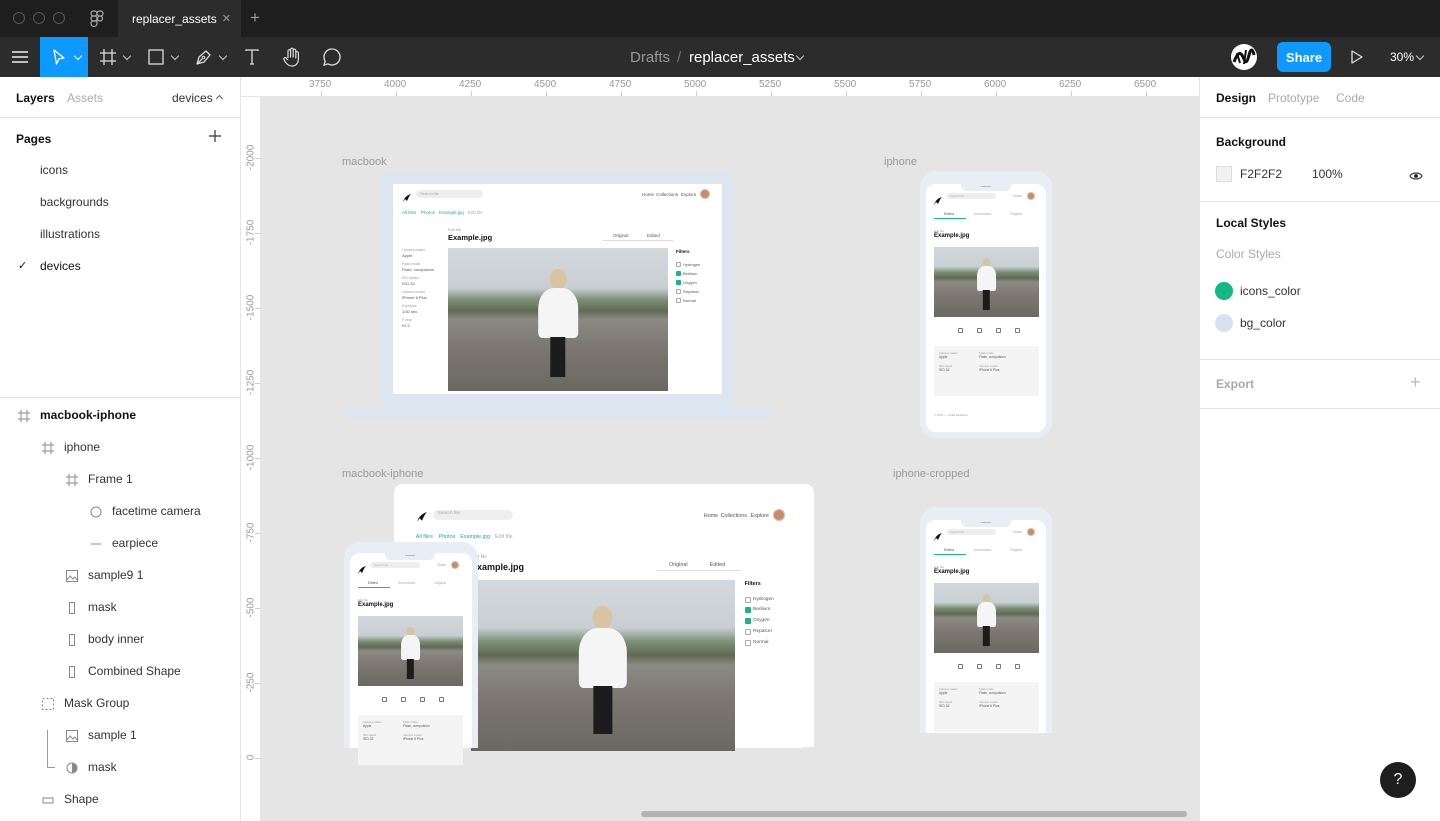 This screenshot has height=821, width=1440. I want to click on present-button, so click(1357, 57).